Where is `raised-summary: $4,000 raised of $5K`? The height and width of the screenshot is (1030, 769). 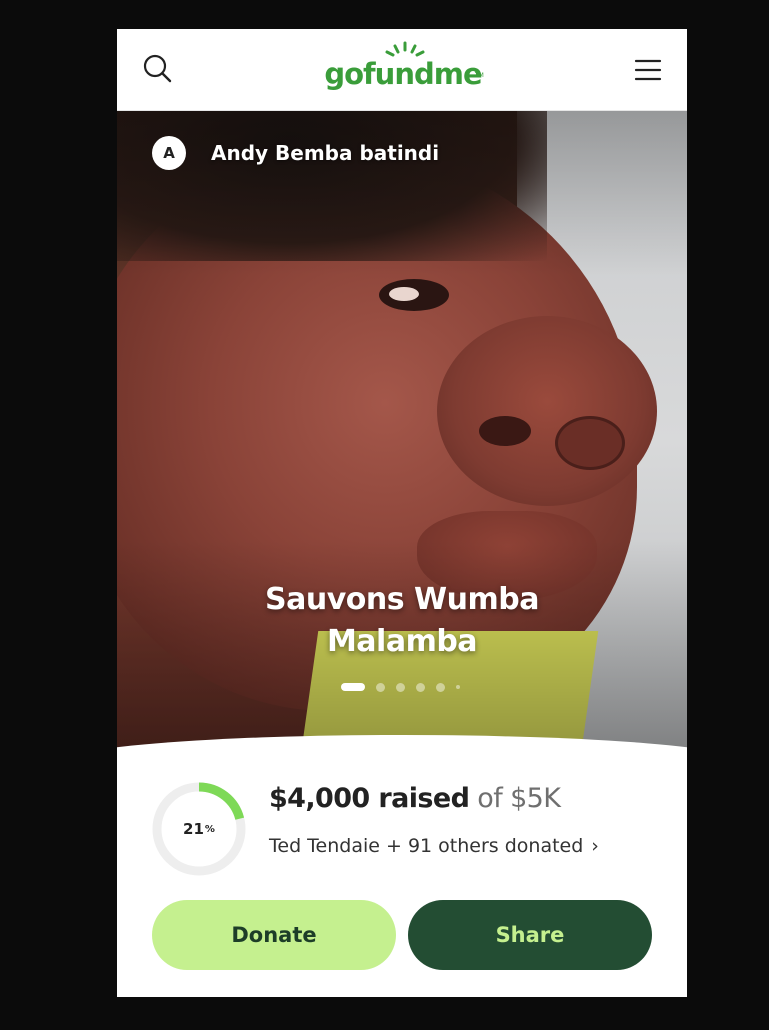
raised-summary: $4,000 raised of $5K is located at coordinates (415, 798).